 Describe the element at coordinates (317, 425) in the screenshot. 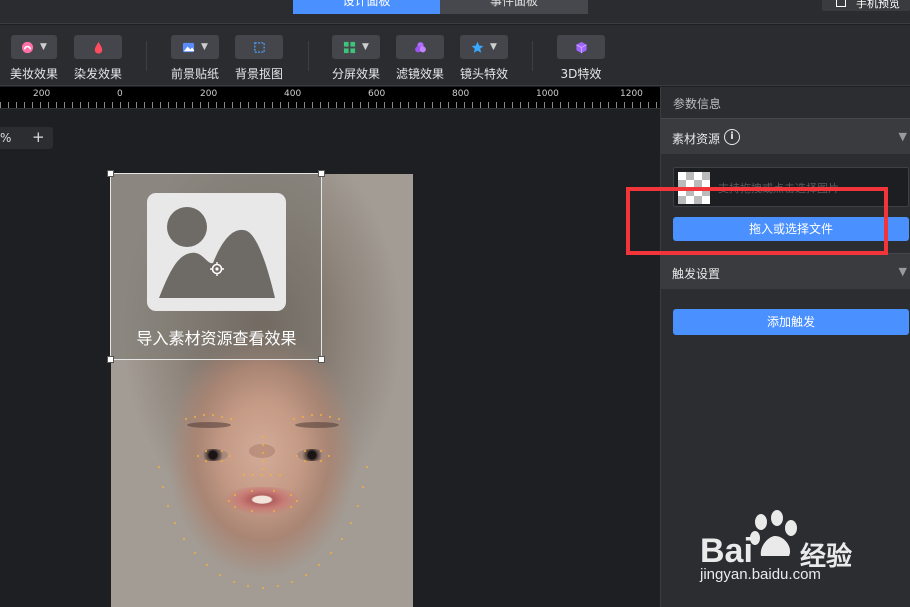

I see `right-eyebrow` at that location.